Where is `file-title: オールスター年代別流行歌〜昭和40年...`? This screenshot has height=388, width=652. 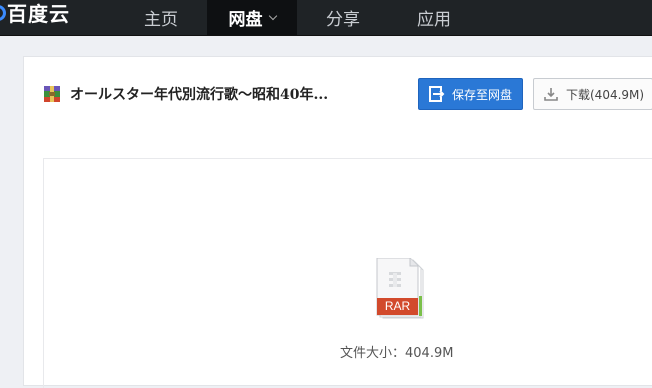 file-title: オールスター年代別流行歌〜昭和40年... is located at coordinates (199, 95).